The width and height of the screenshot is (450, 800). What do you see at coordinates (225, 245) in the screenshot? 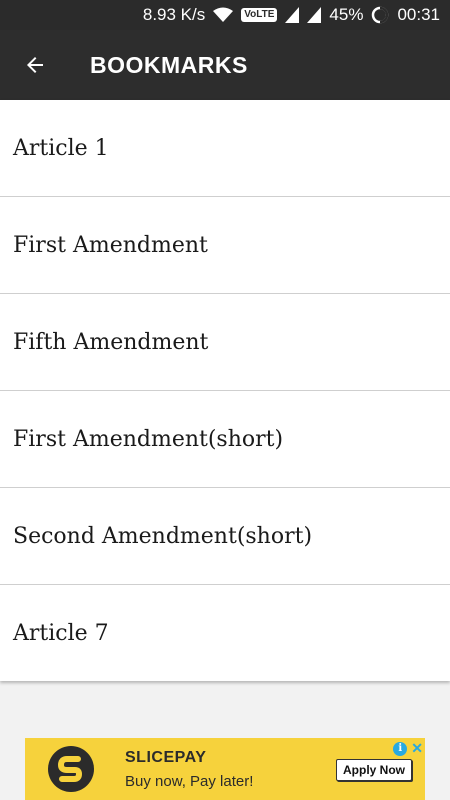
I see `list-item: First Amendment` at bounding box center [225, 245].